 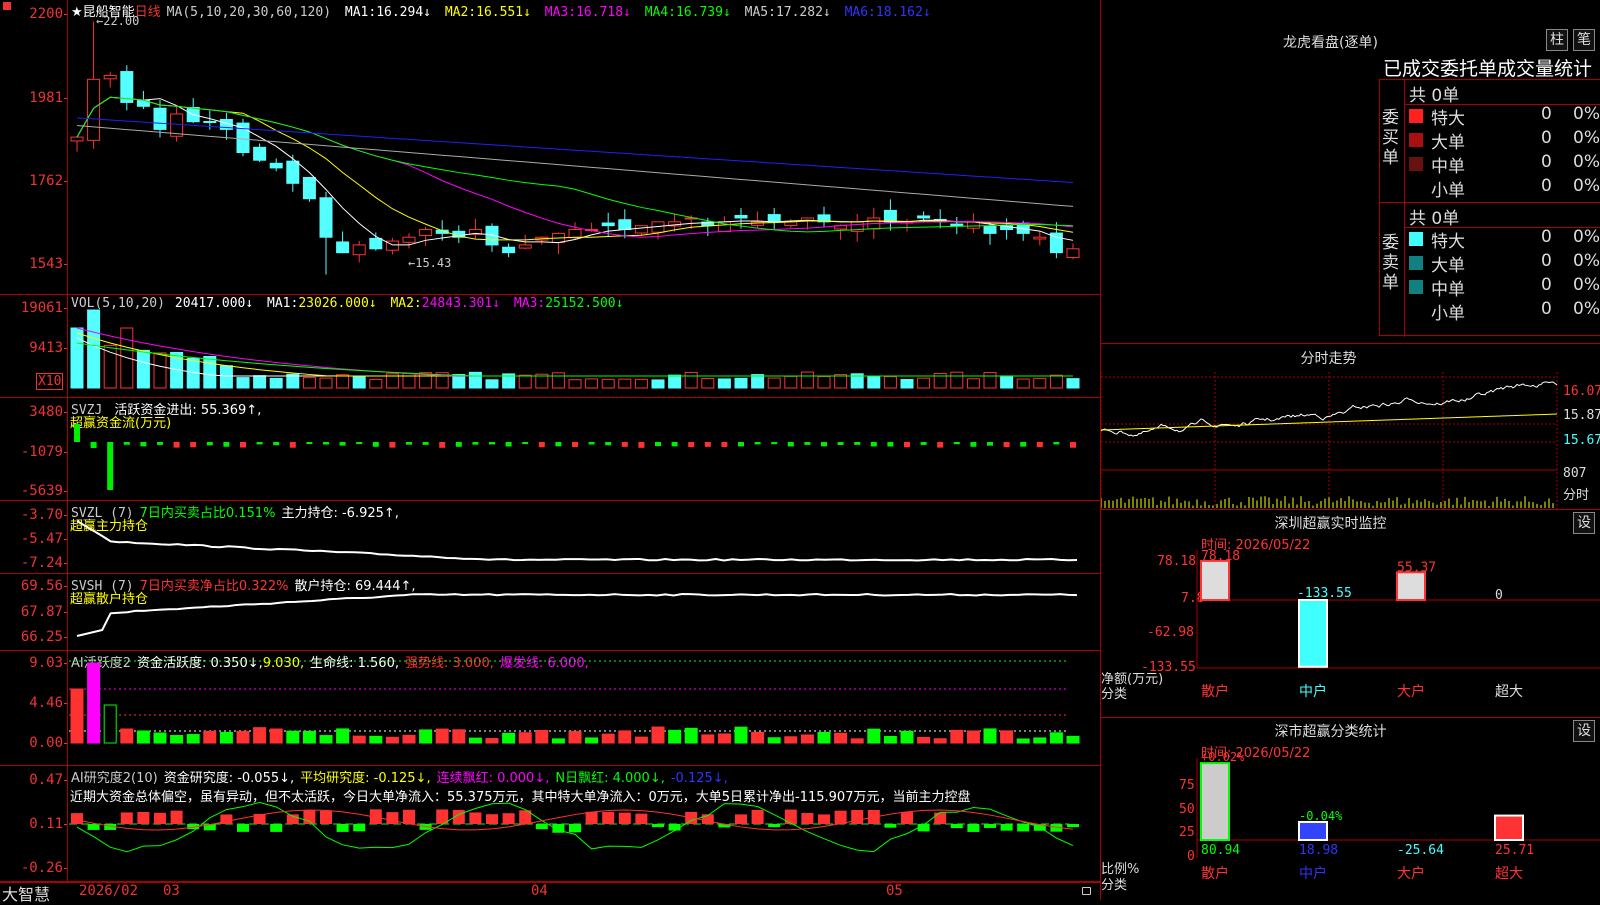 I want to click on ai-active-axis: 9.03 4.46 0.00, so click(x=34, y=708).